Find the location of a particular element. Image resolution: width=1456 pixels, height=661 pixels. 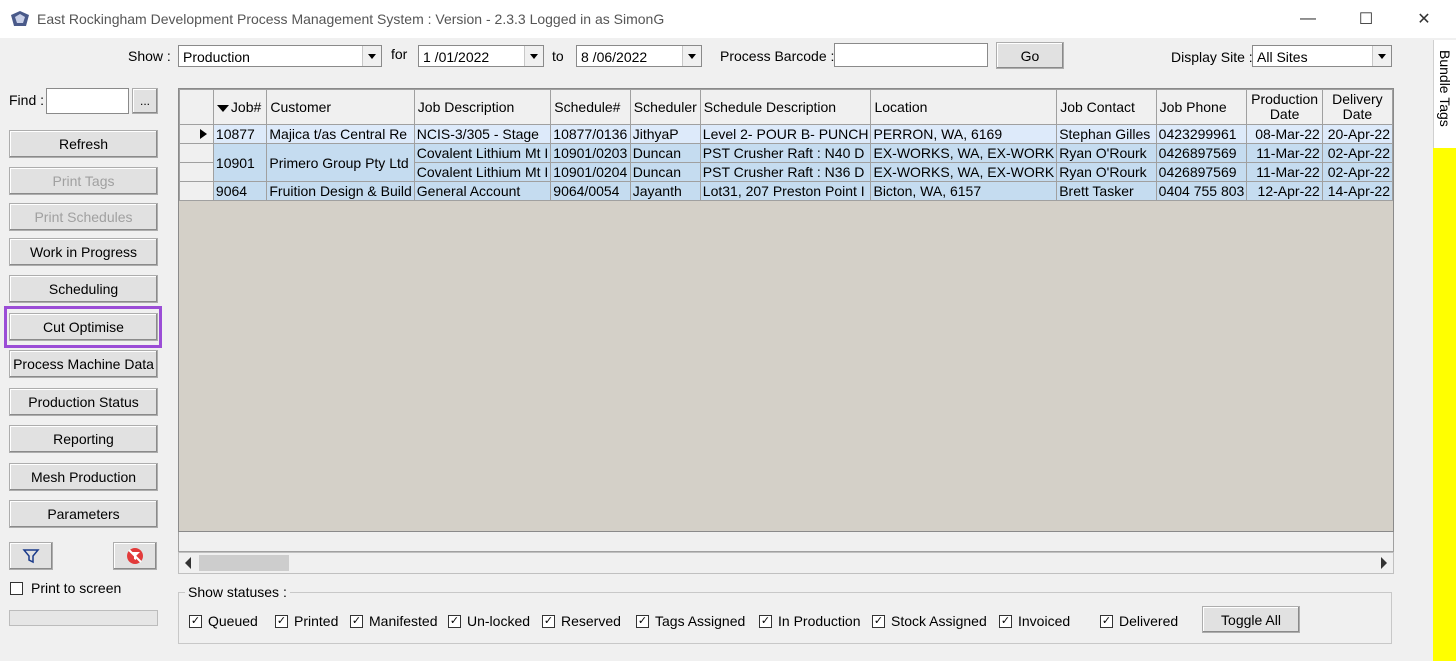

status-tags-assigned: ✓ Tags Assigned is located at coordinates (690, 621).